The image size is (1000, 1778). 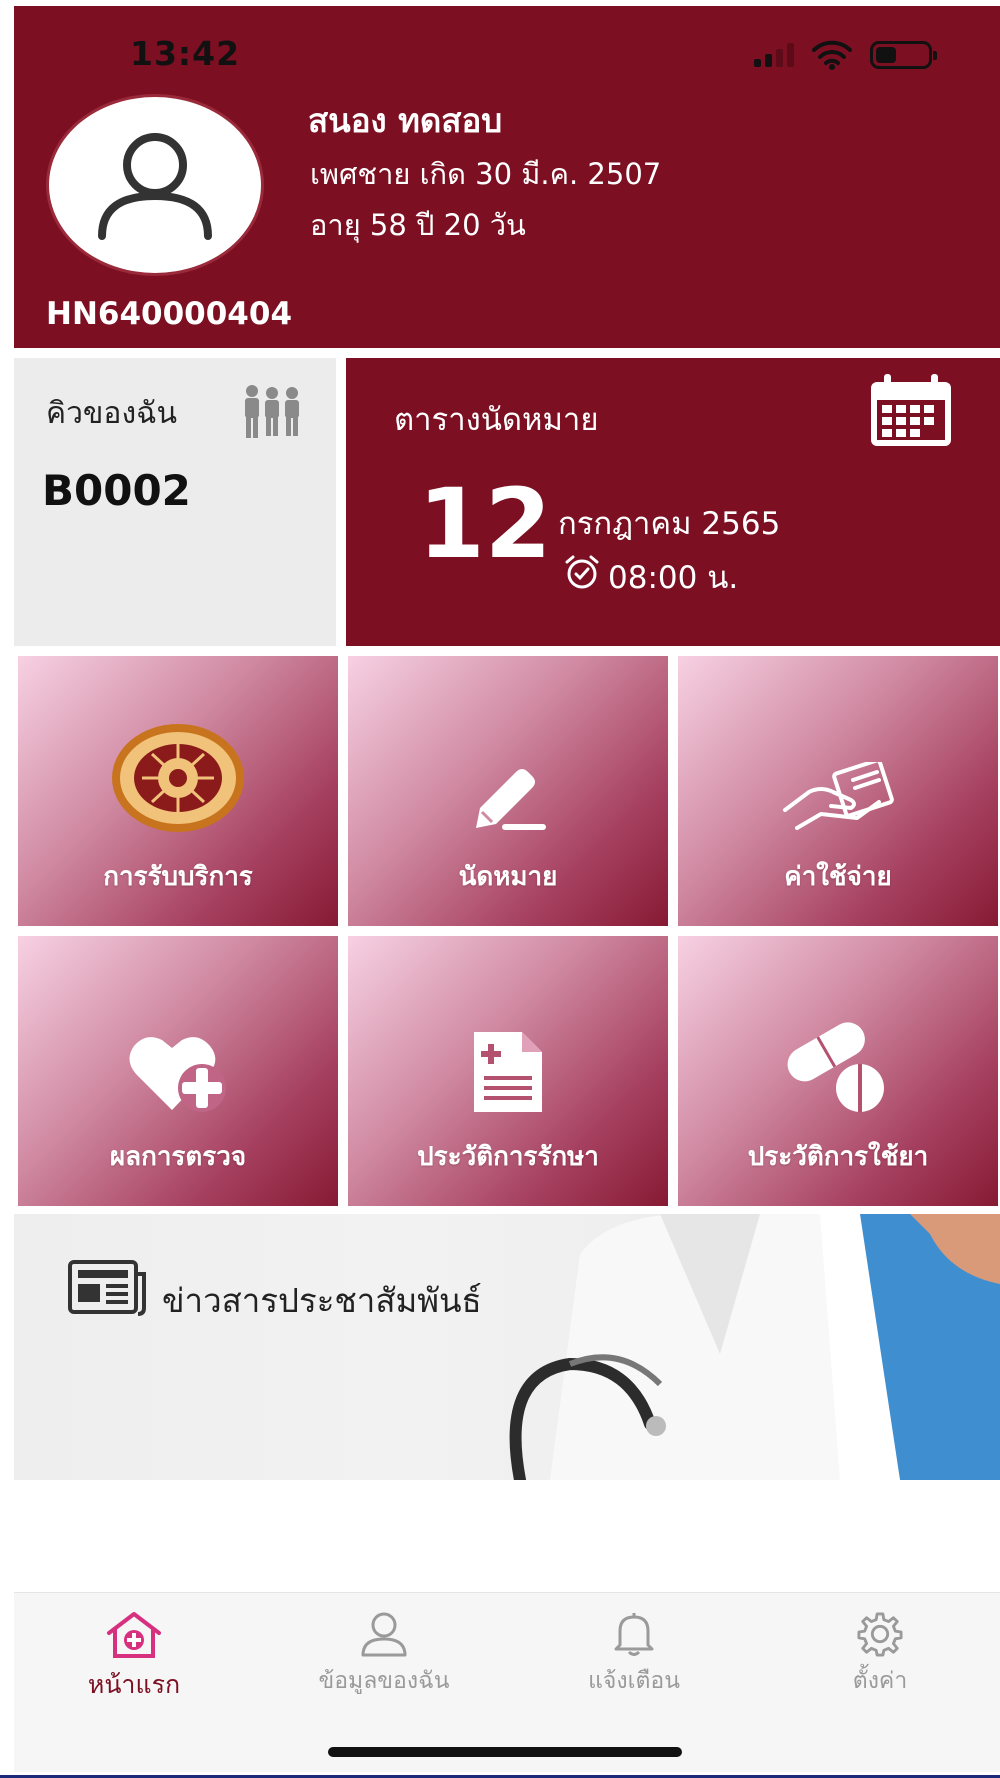 I want to click on tile-treatment-history: ประวัติการรักษา, so click(x=508, y=1071).